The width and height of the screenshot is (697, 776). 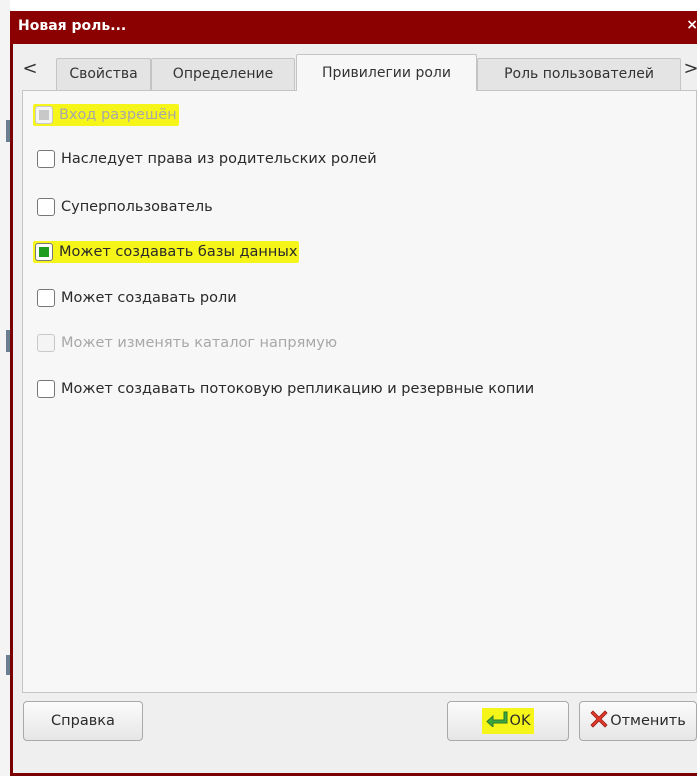 What do you see at coordinates (5, 388) in the screenshot?
I see `background-app-edge` at bounding box center [5, 388].